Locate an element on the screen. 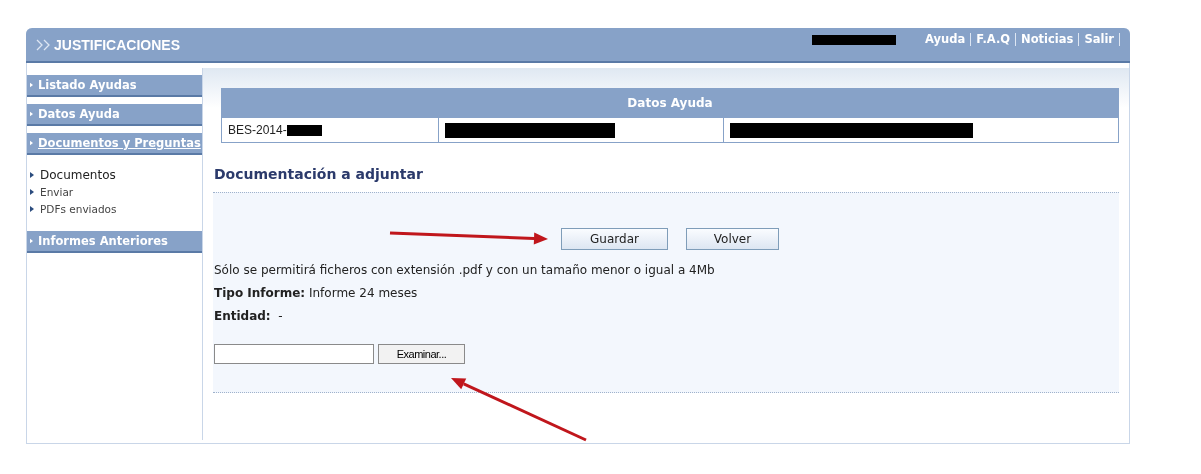  sidebar-subitem: Enviar is located at coordinates (57, 191).